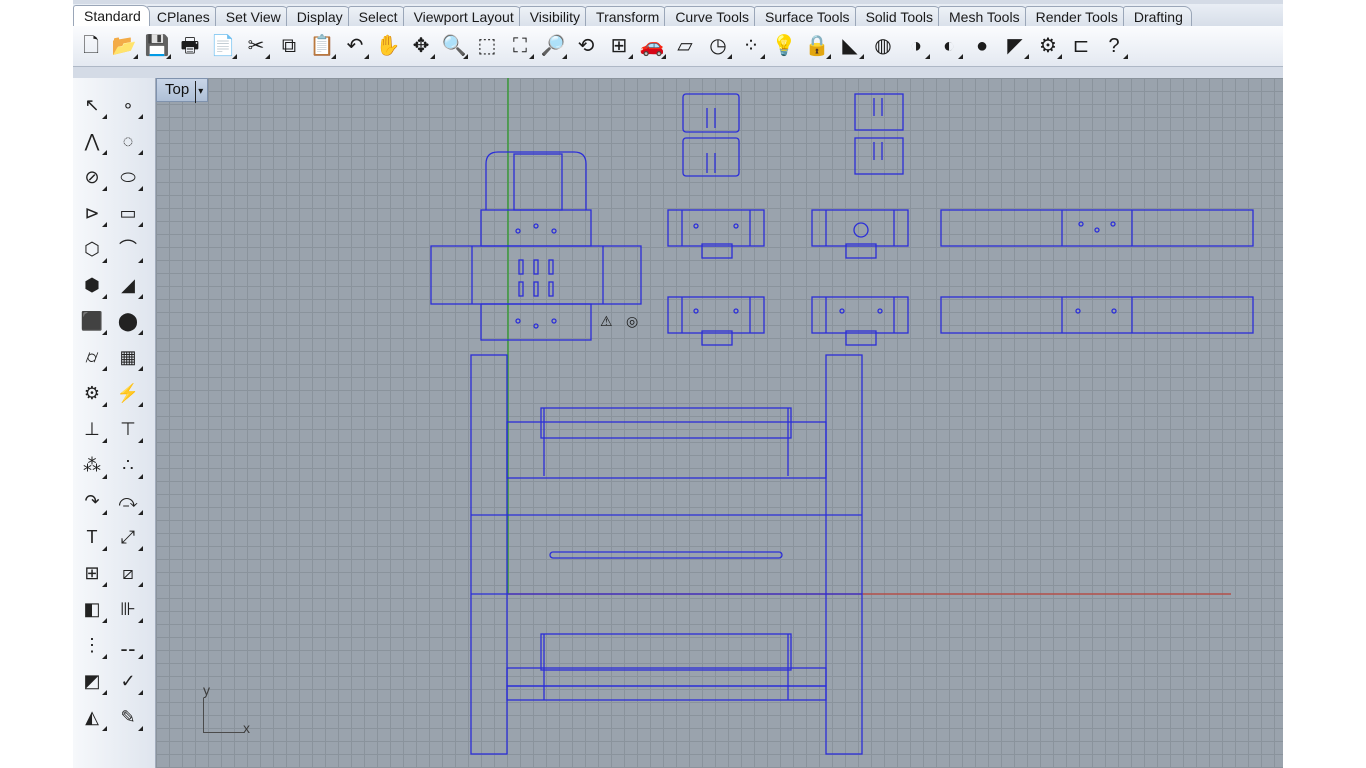 The image size is (1366, 768). Describe the element at coordinates (128, 429) in the screenshot. I see `split-icon: ⊤` at that location.